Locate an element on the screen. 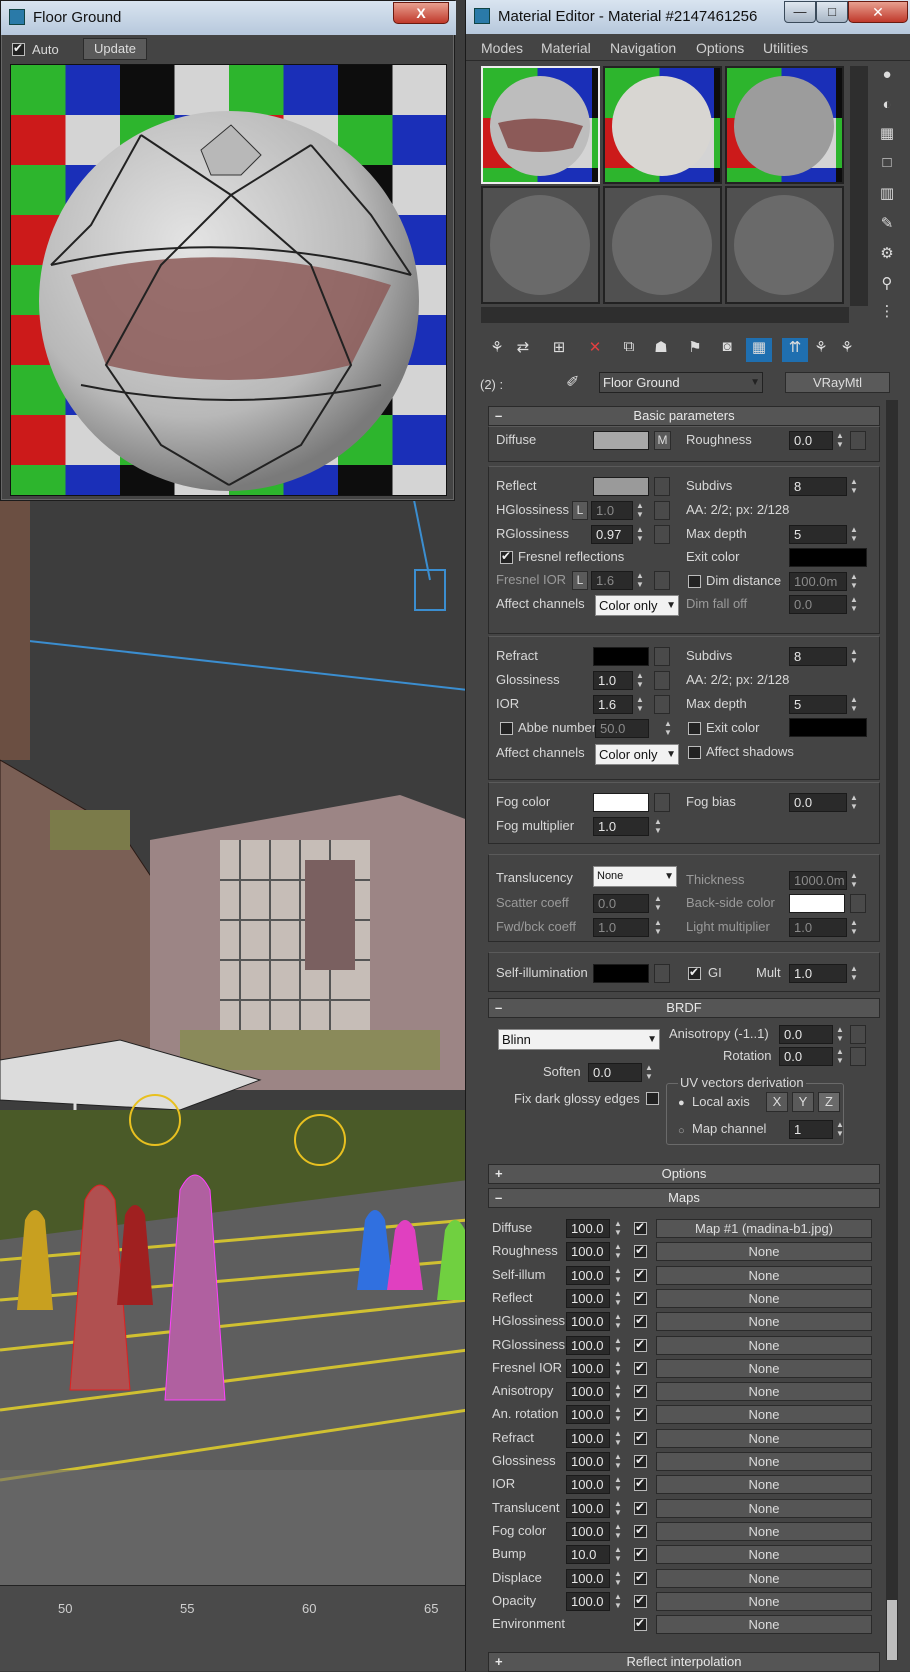  make-preview-icon: ✎ is located at coordinates (887, 226).